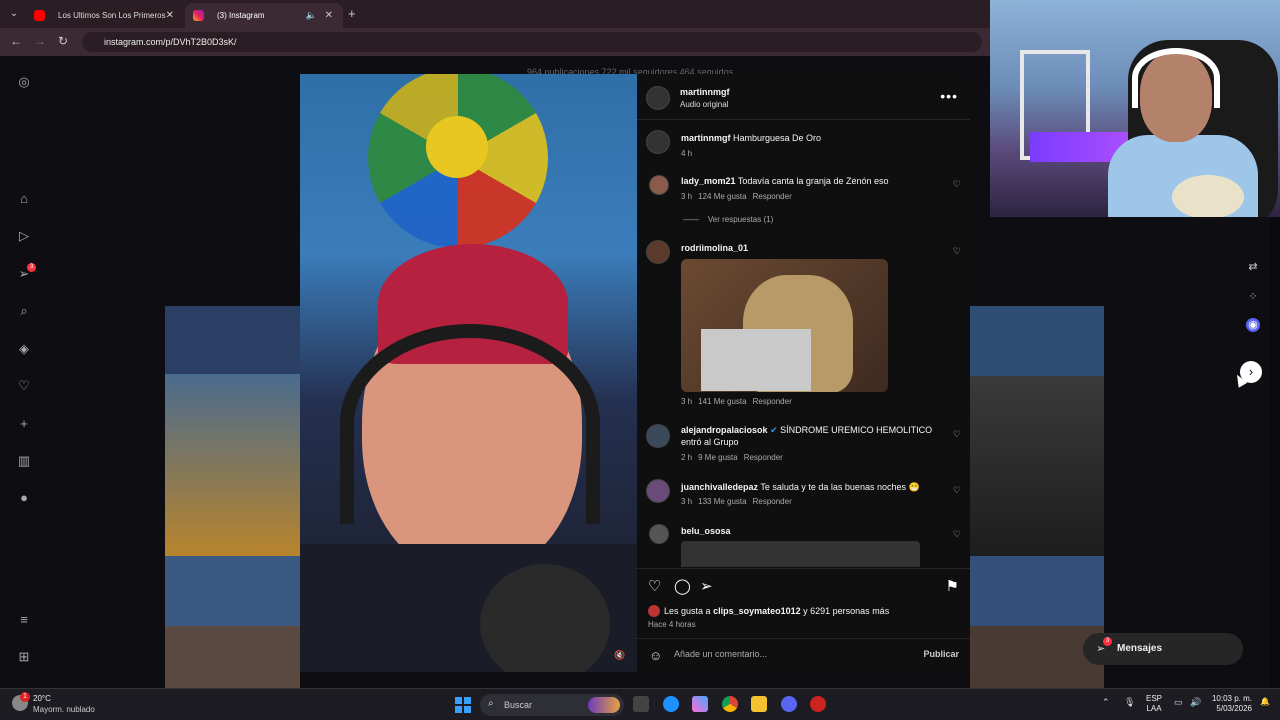  What do you see at coordinates (708, 181) in the screenshot?
I see `comment-user: lady_mom21` at bounding box center [708, 181].